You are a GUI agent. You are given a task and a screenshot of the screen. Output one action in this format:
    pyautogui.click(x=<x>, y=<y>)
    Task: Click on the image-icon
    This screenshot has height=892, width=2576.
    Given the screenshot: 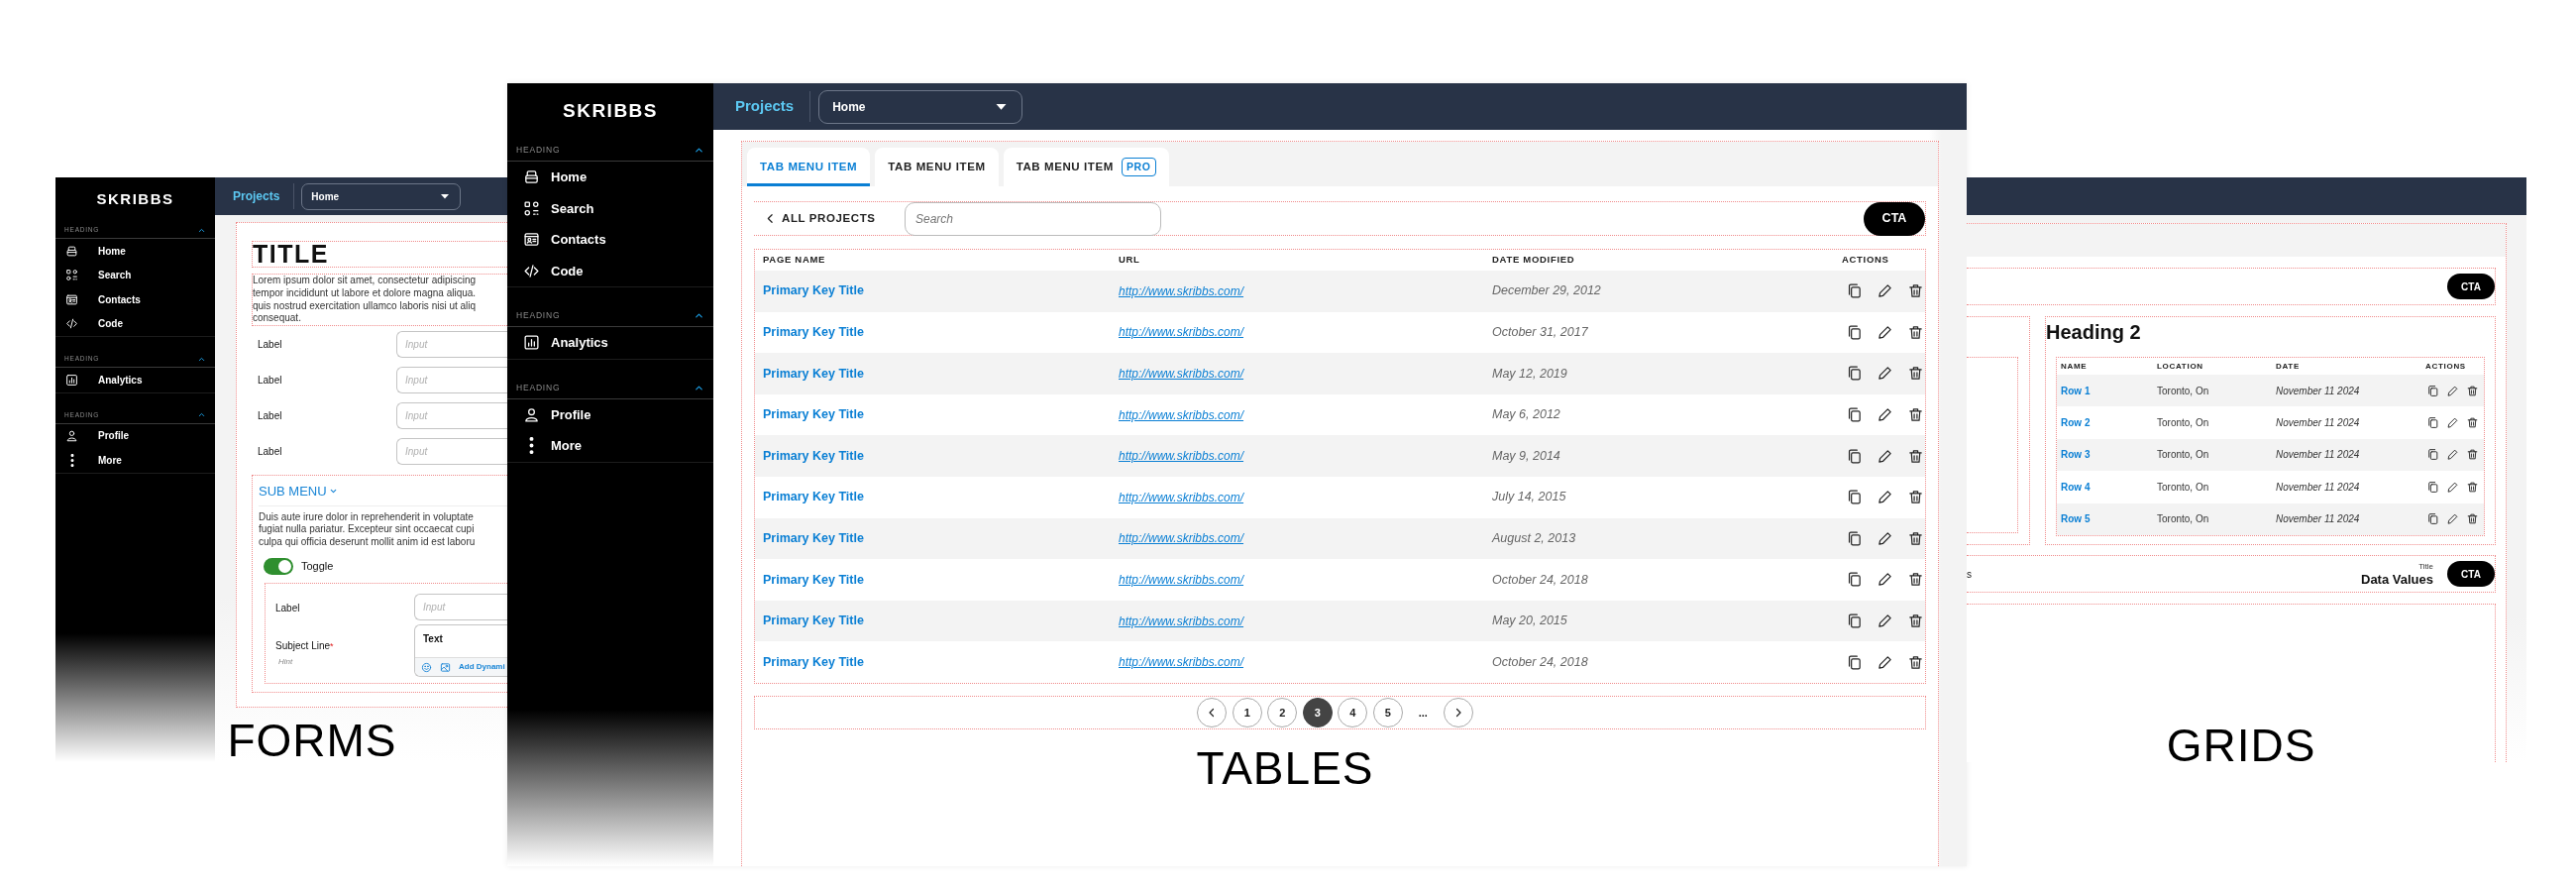 What is the action you would take?
    pyautogui.click(x=445, y=667)
    